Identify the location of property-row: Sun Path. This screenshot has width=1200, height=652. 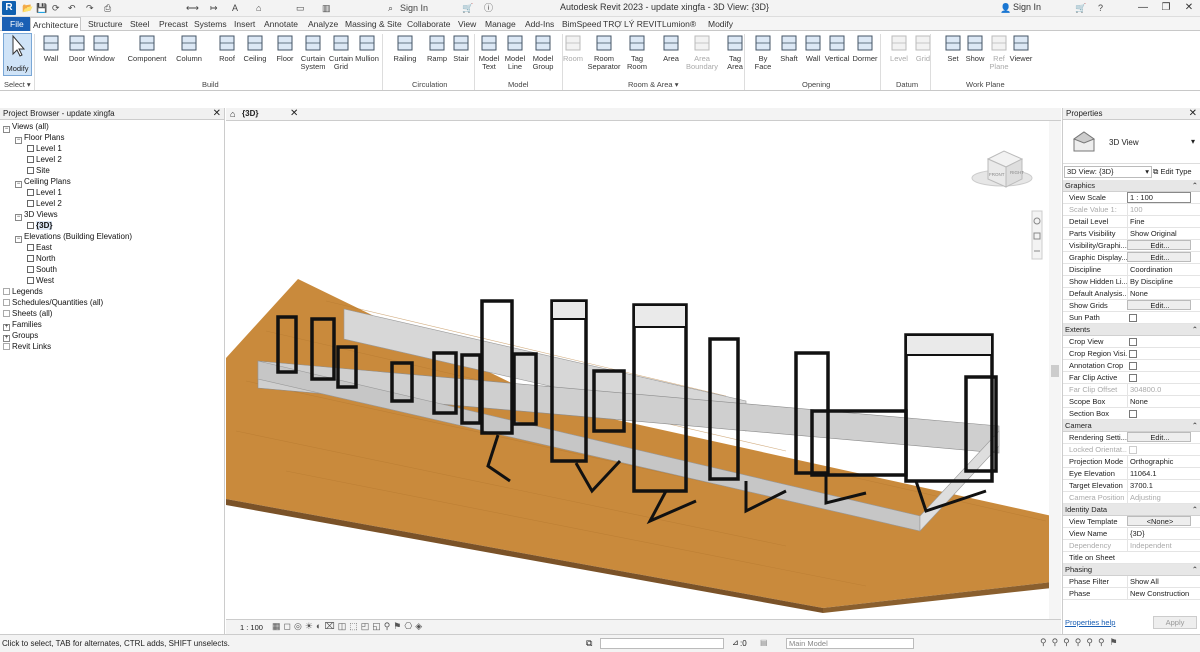
(1131, 318).